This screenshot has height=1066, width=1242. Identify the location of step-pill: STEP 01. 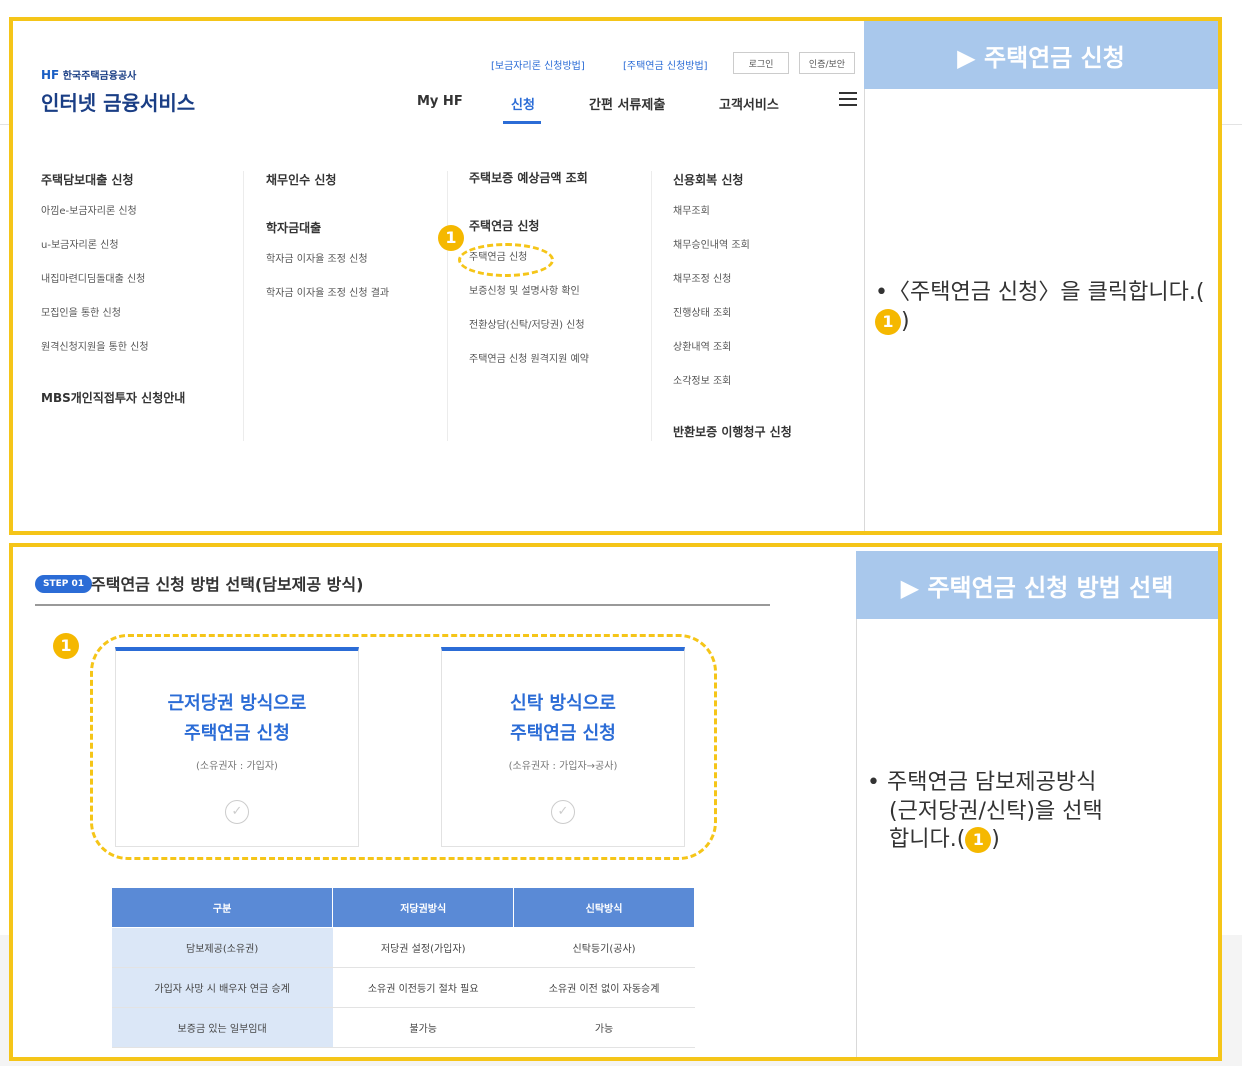
(64, 584).